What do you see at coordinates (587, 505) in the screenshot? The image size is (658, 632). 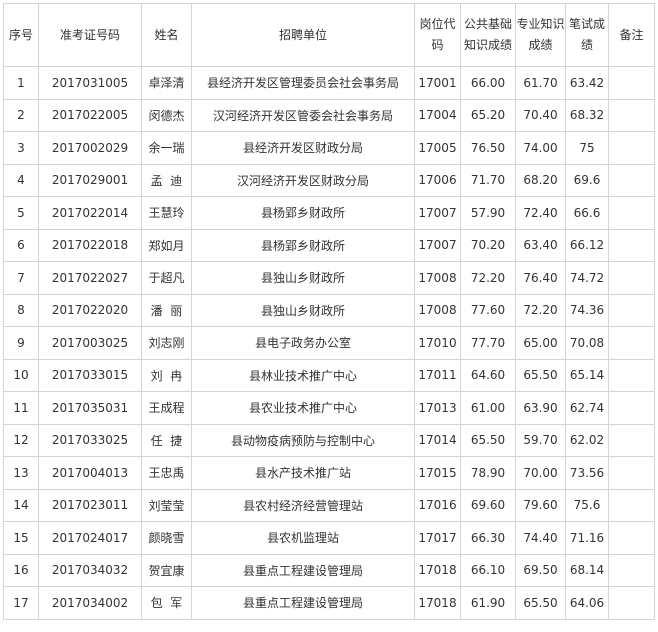 I see `cell-written-score: 75.6` at bounding box center [587, 505].